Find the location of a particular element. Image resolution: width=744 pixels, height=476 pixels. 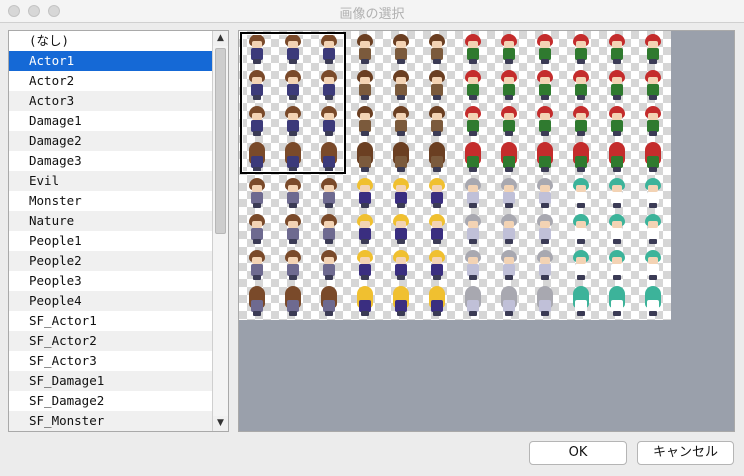

list-item: Actor1 is located at coordinates (110, 61).